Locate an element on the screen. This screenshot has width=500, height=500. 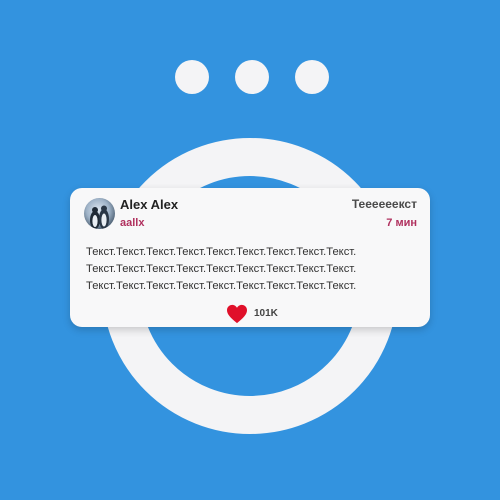
likes-count: 101K is located at coordinates (266, 313).